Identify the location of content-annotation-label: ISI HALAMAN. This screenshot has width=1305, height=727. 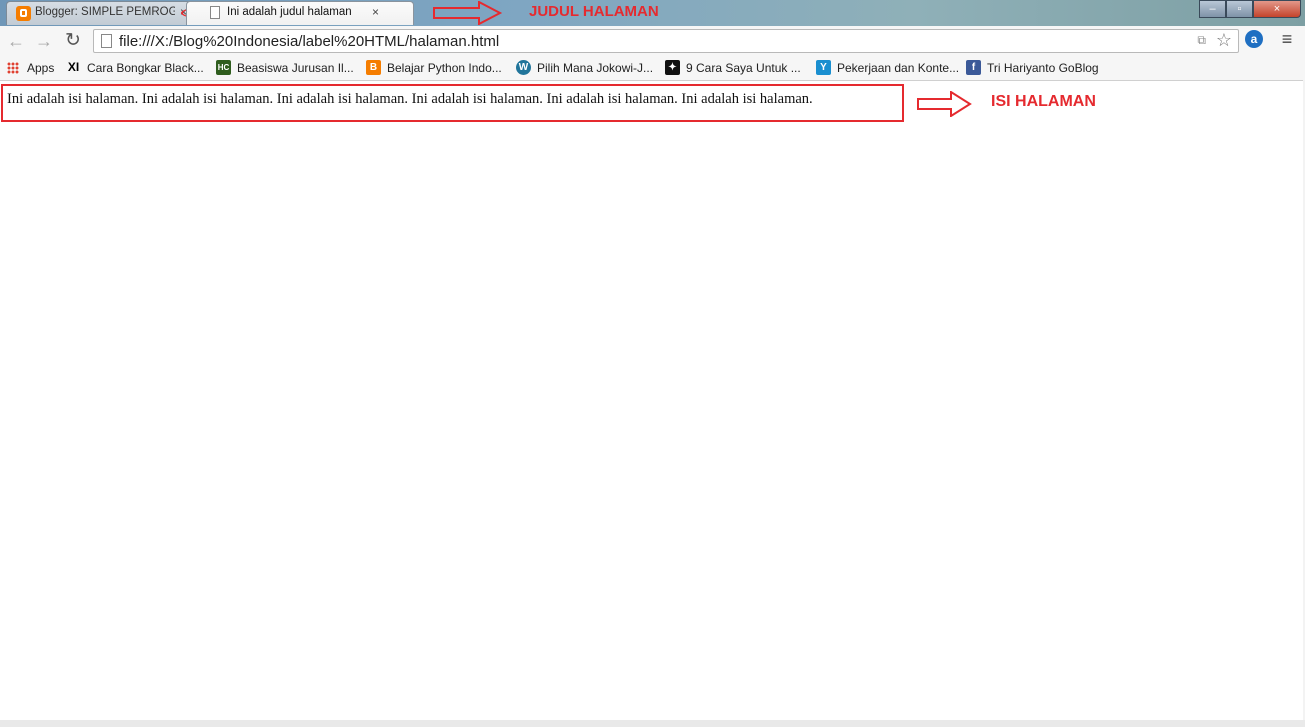
(1043, 101).